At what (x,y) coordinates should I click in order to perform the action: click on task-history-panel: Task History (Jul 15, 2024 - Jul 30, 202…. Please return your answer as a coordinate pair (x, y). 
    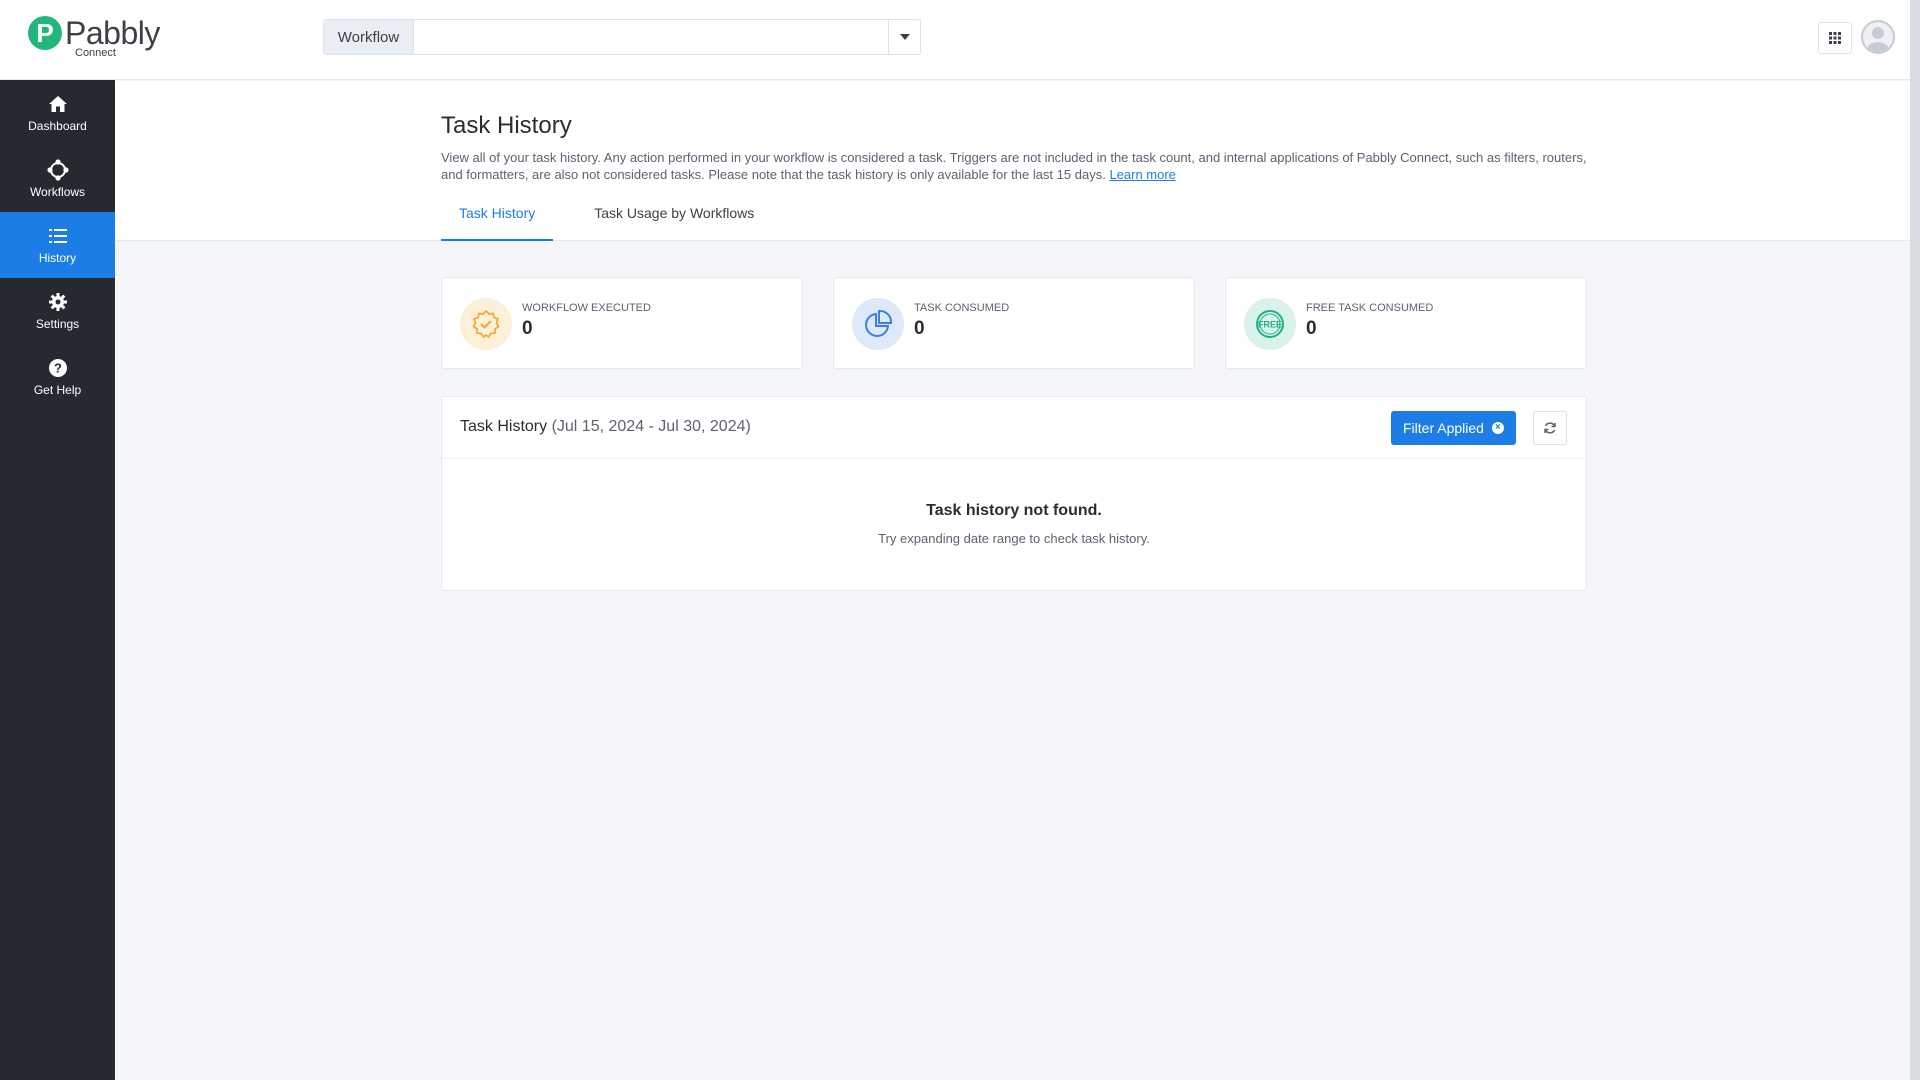
    Looking at the image, I should click on (1014, 493).